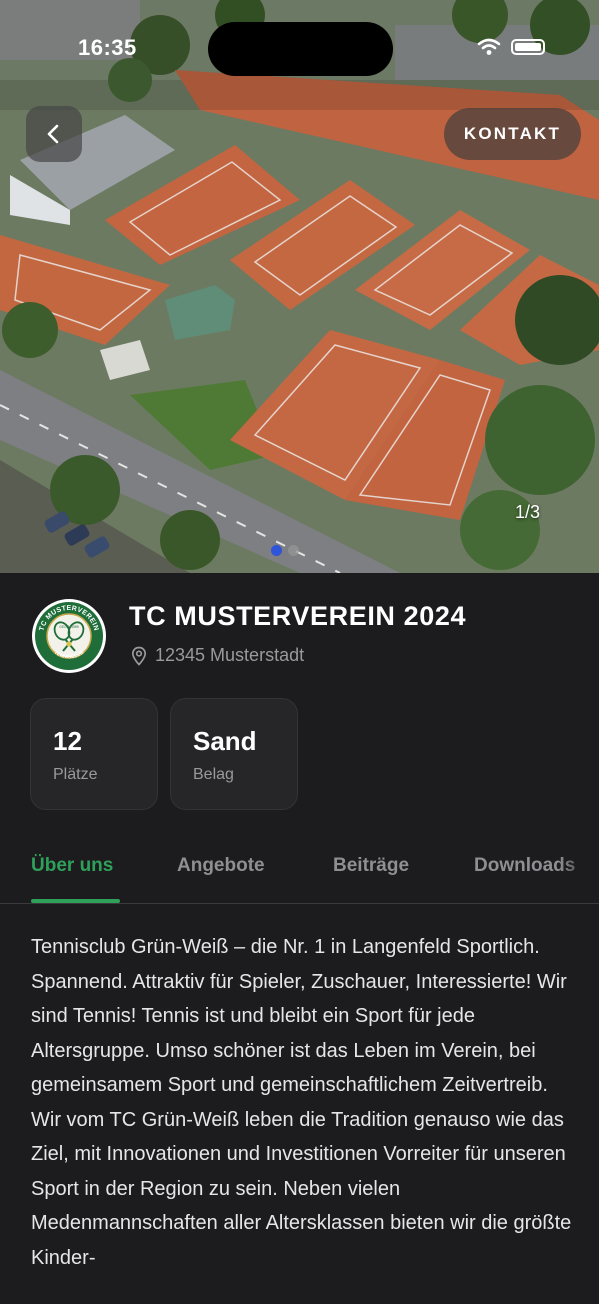  Describe the element at coordinates (579, 871) in the screenshot. I see `tab-scroll-fade` at that location.